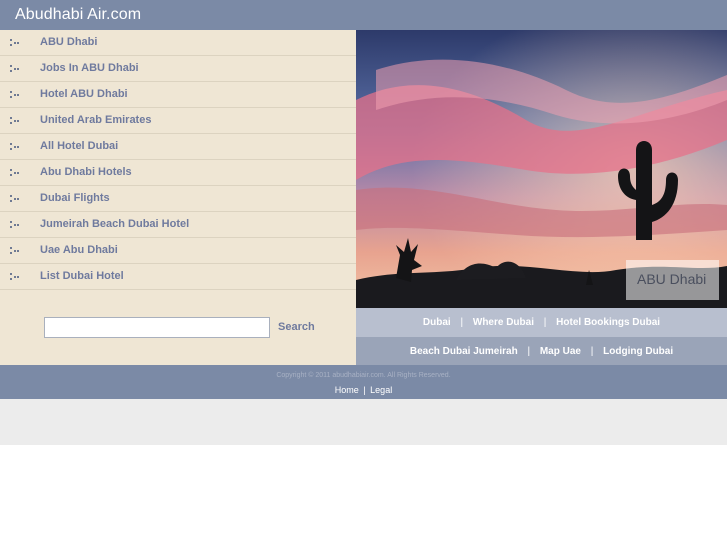 This screenshot has width=727, height=545. What do you see at coordinates (79, 250) in the screenshot?
I see `nav-item-label: Uae Abu Dhabi` at bounding box center [79, 250].